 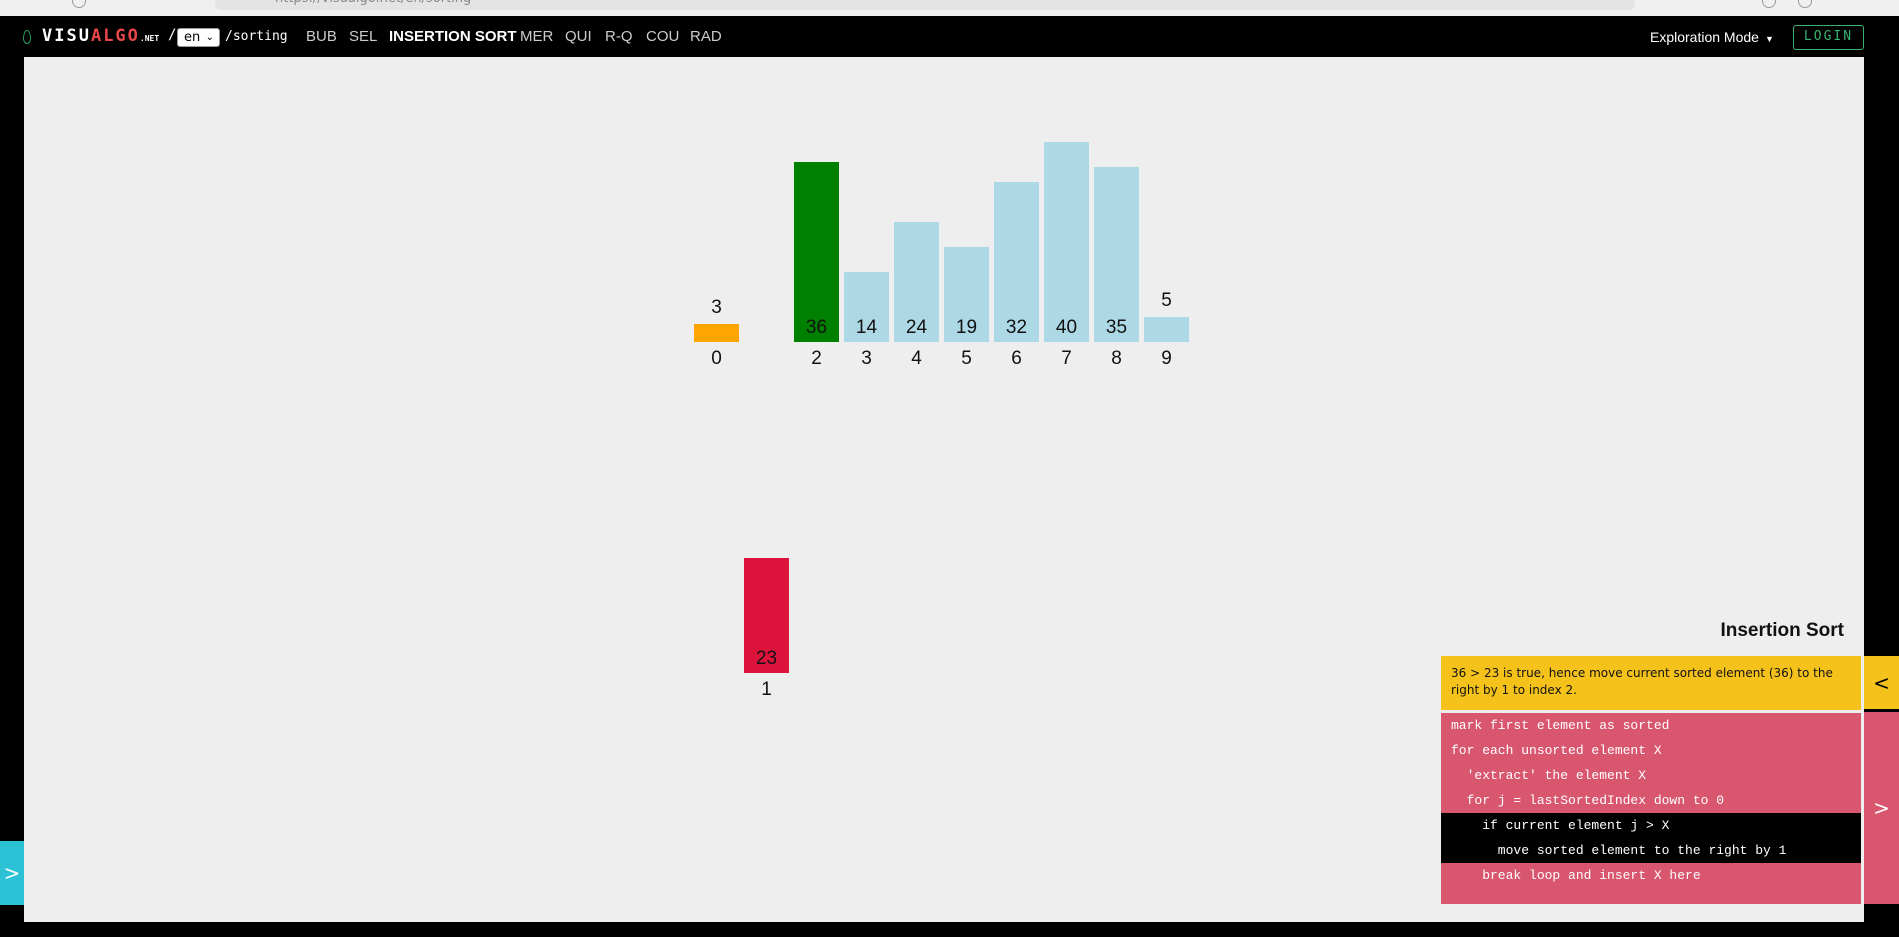 What do you see at coordinates (1016, 358) in the screenshot?
I see `bar-index-label: 6` at bounding box center [1016, 358].